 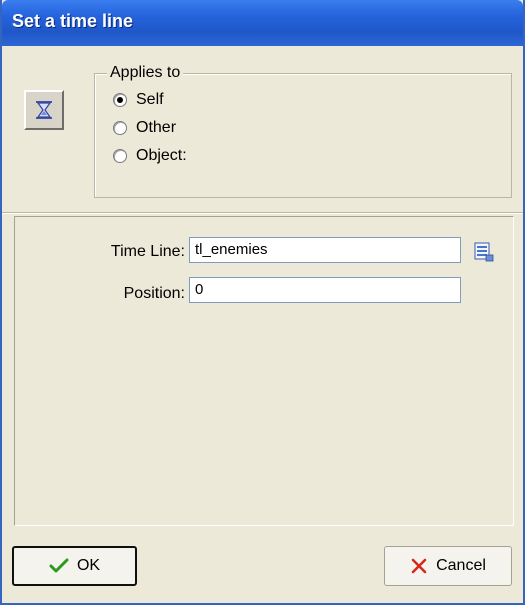 I want to click on checkmark-icon, so click(x=59, y=565).